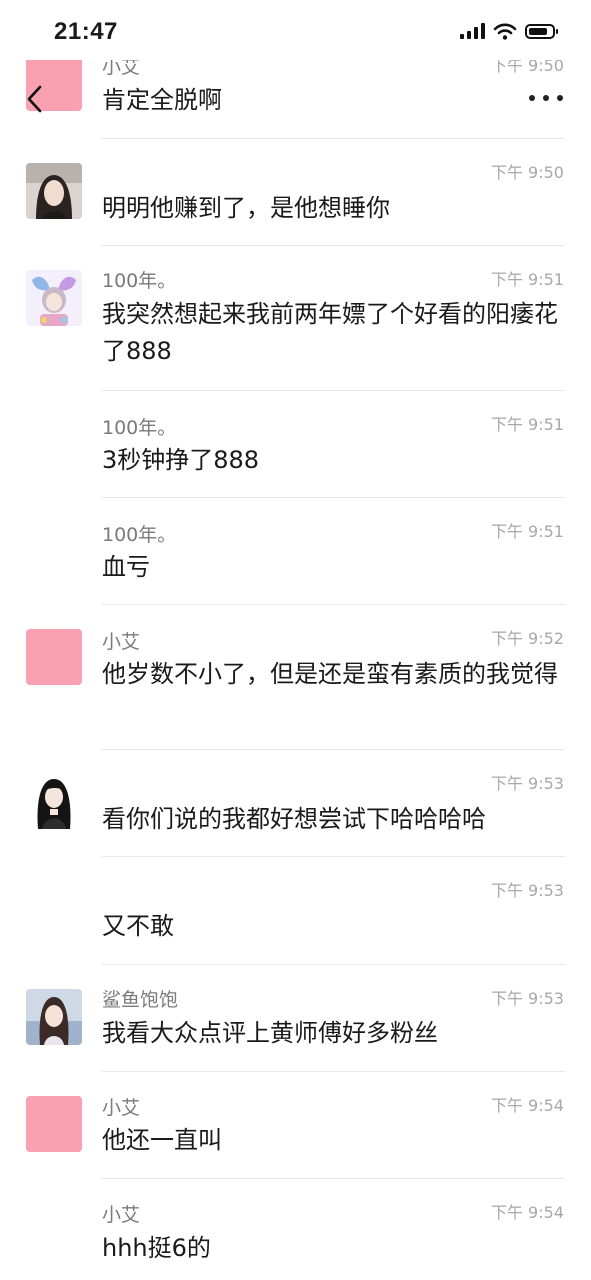  What do you see at coordinates (138, 926) in the screenshot?
I see `message-text: 又不敢` at bounding box center [138, 926].